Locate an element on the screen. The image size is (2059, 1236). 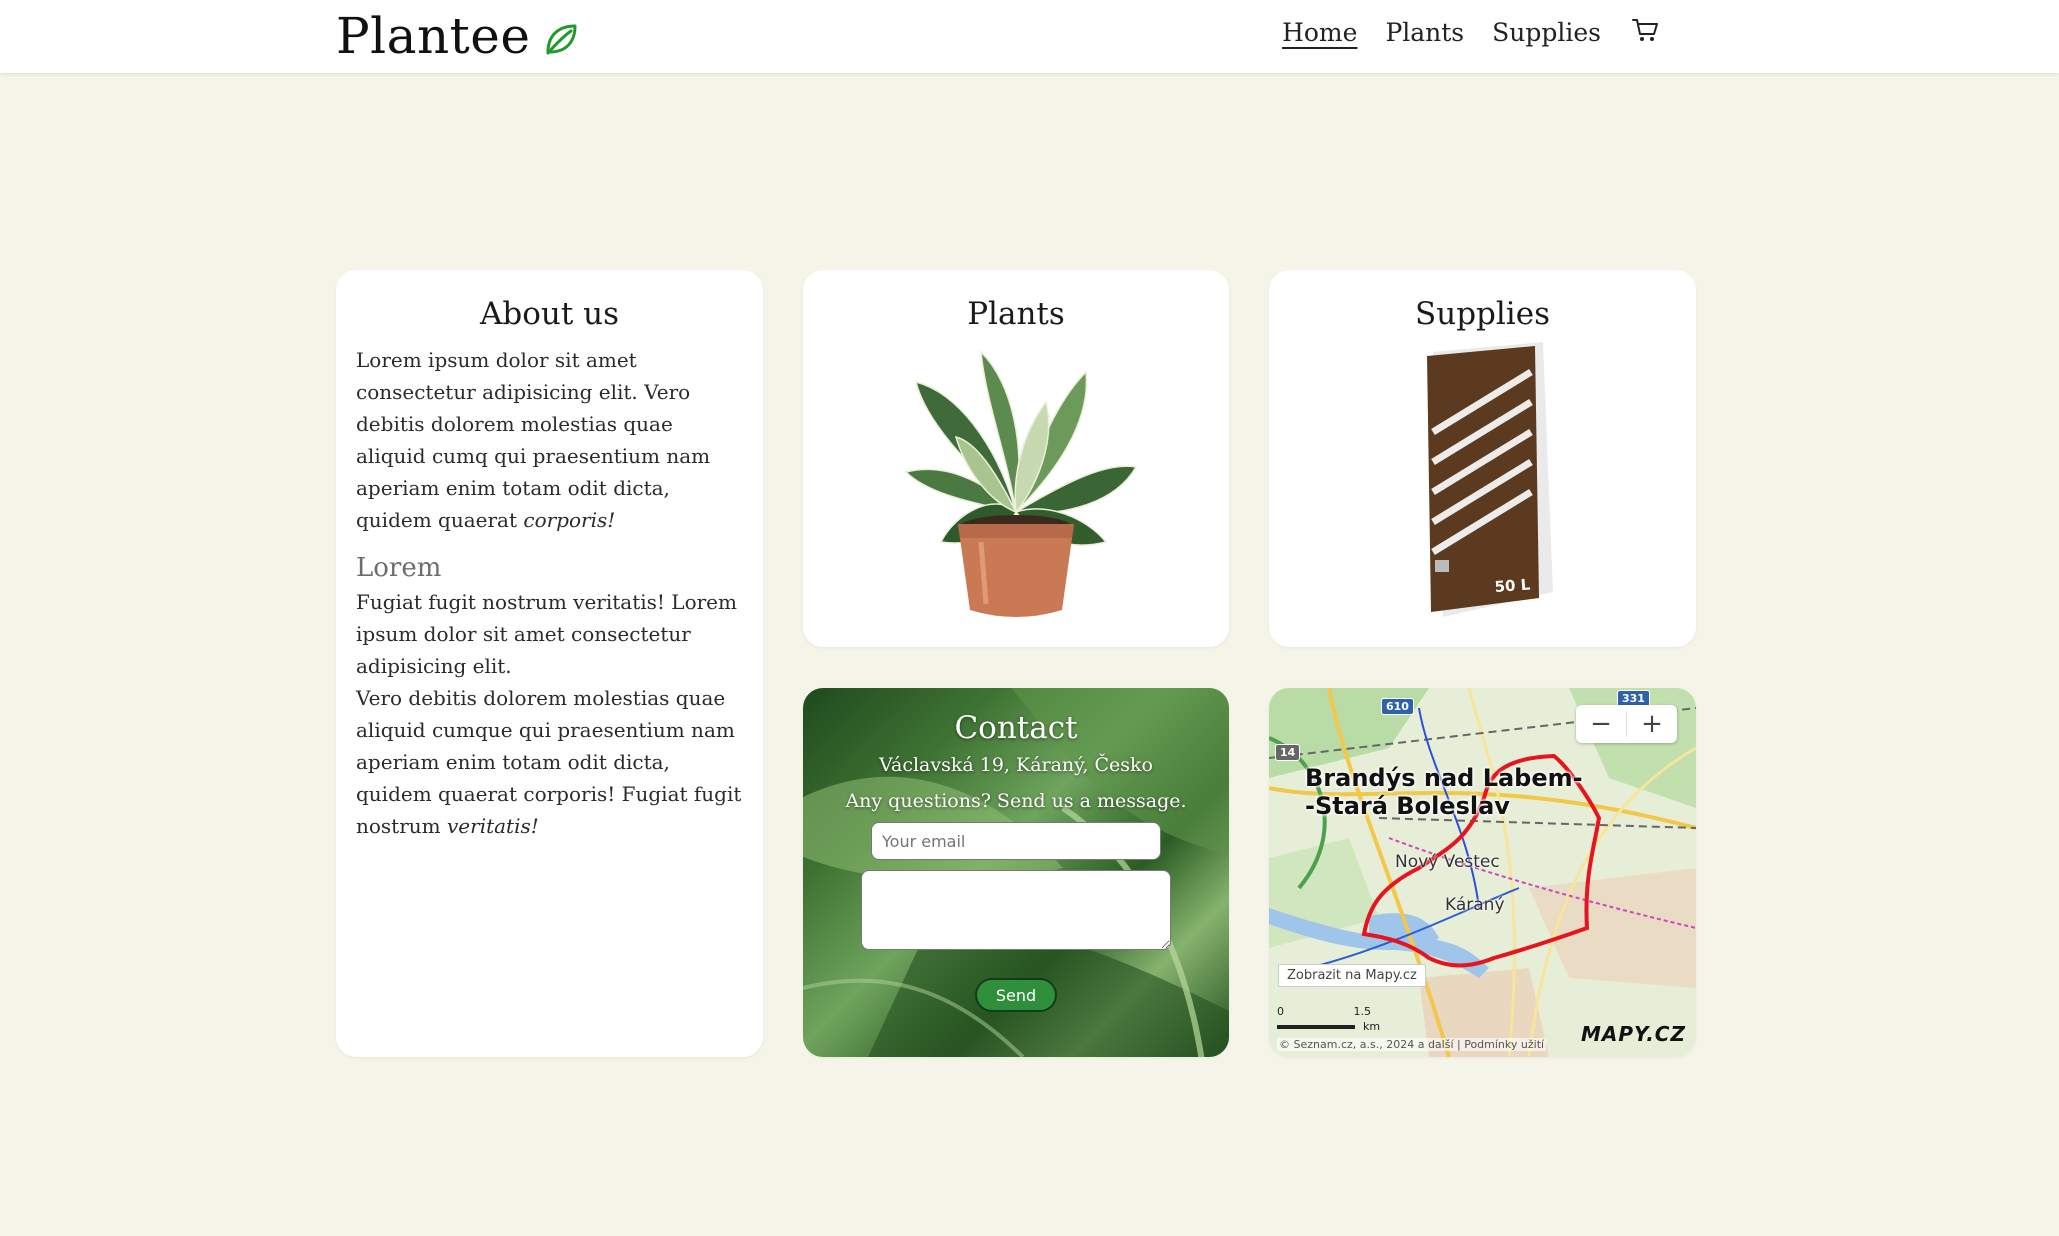
email-field is located at coordinates (1016, 841).